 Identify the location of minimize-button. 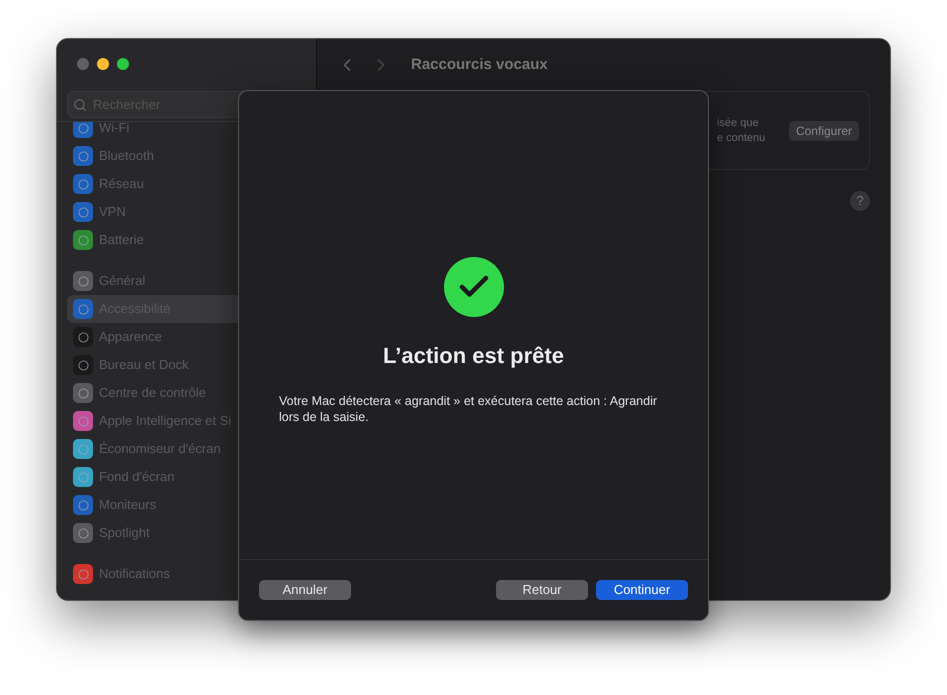
(103, 64).